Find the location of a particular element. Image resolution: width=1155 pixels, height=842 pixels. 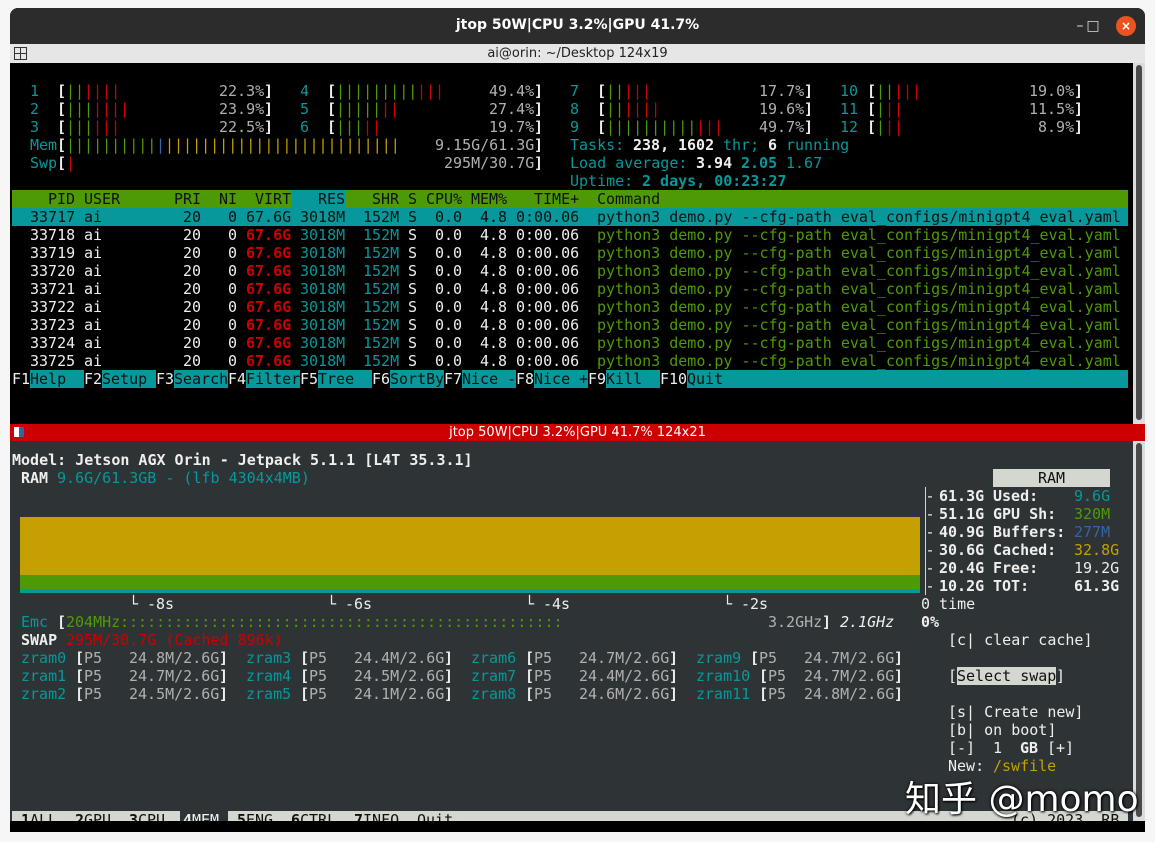

maximize-button: □ is located at coordinates (1093, 26).